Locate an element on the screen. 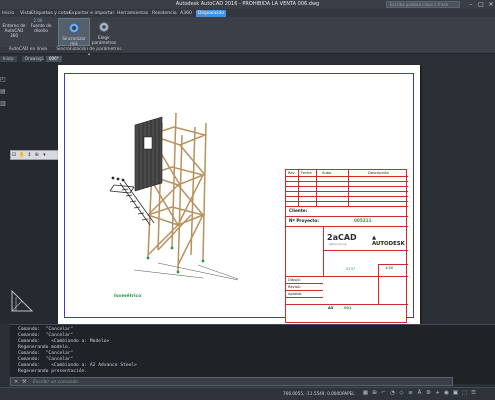  choose-settings-button: Elegir parámetros is located at coordinates (104, 32).